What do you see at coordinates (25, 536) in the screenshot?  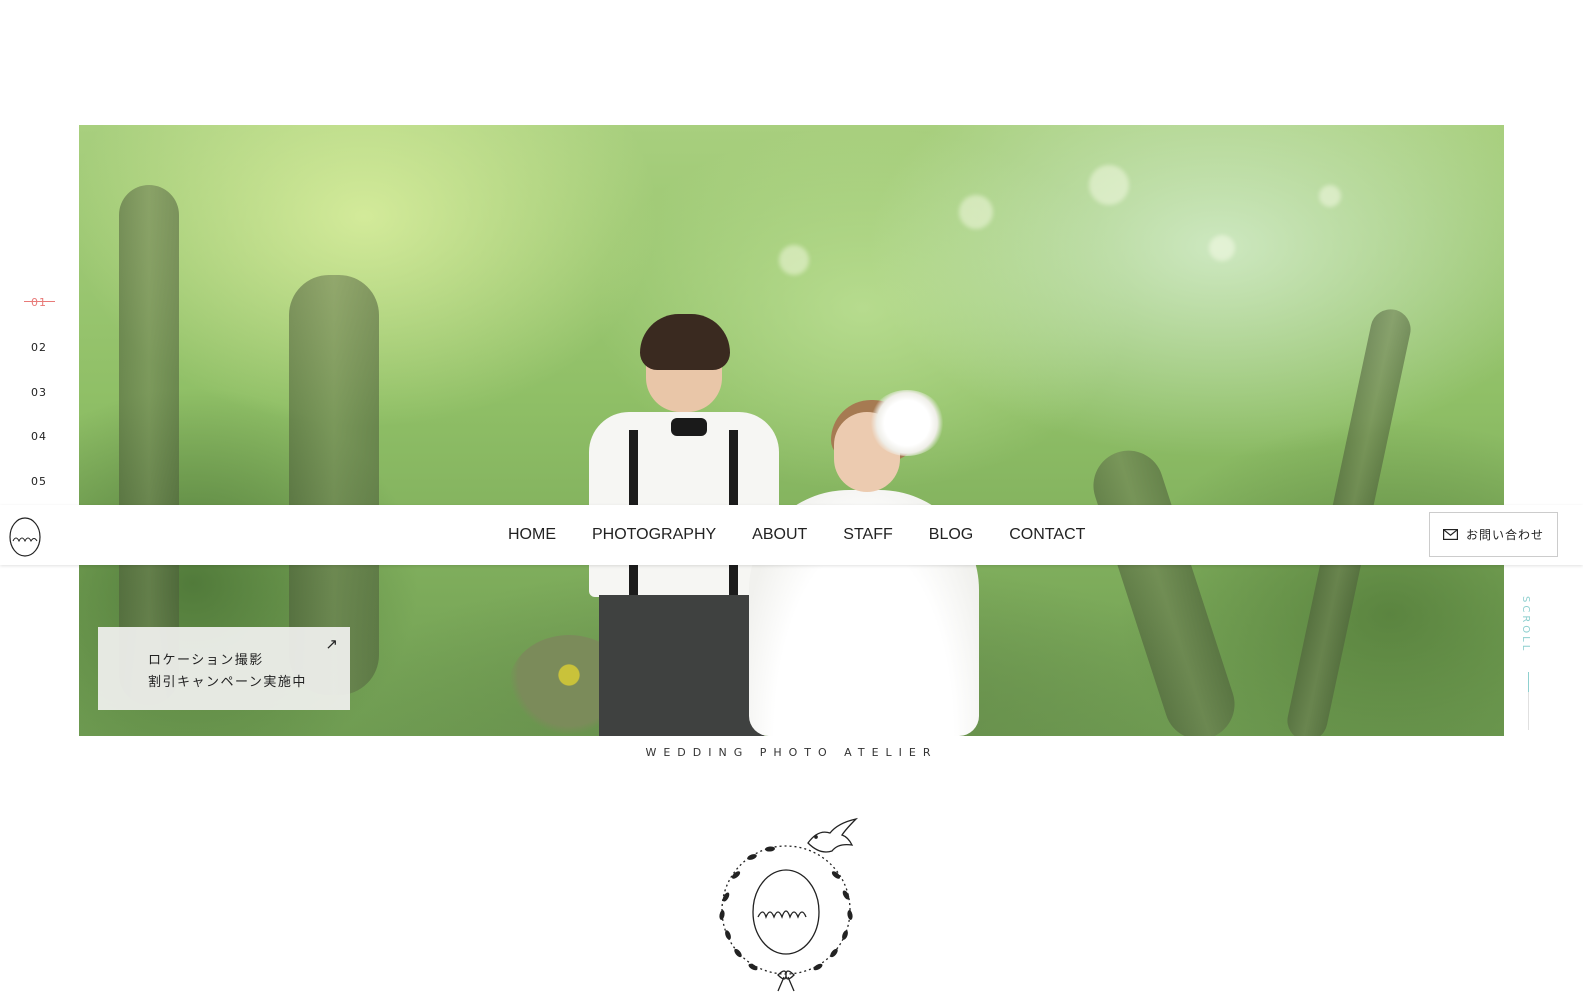 I see `egg-logo-icon` at bounding box center [25, 536].